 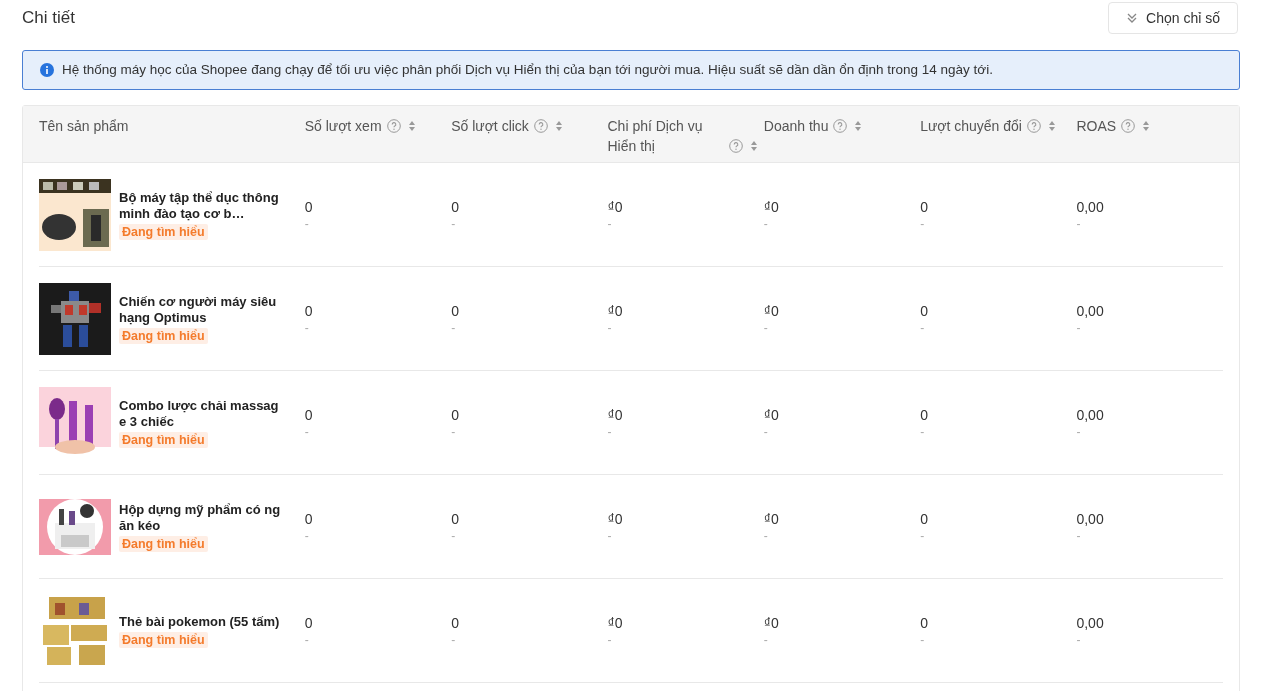 What do you see at coordinates (1096, 126) in the screenshot?
I see `column-header: ROAS` at bounding box center [1096, 126].